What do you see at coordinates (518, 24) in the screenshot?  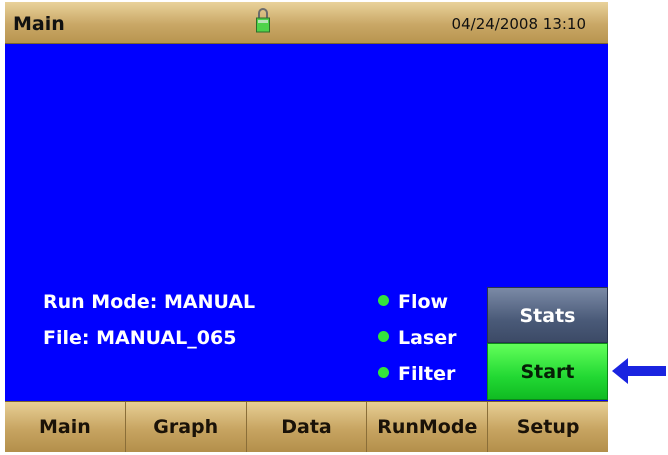 I see `date-time: 04/24/2008 13:10` at bounding box center [518, 24].